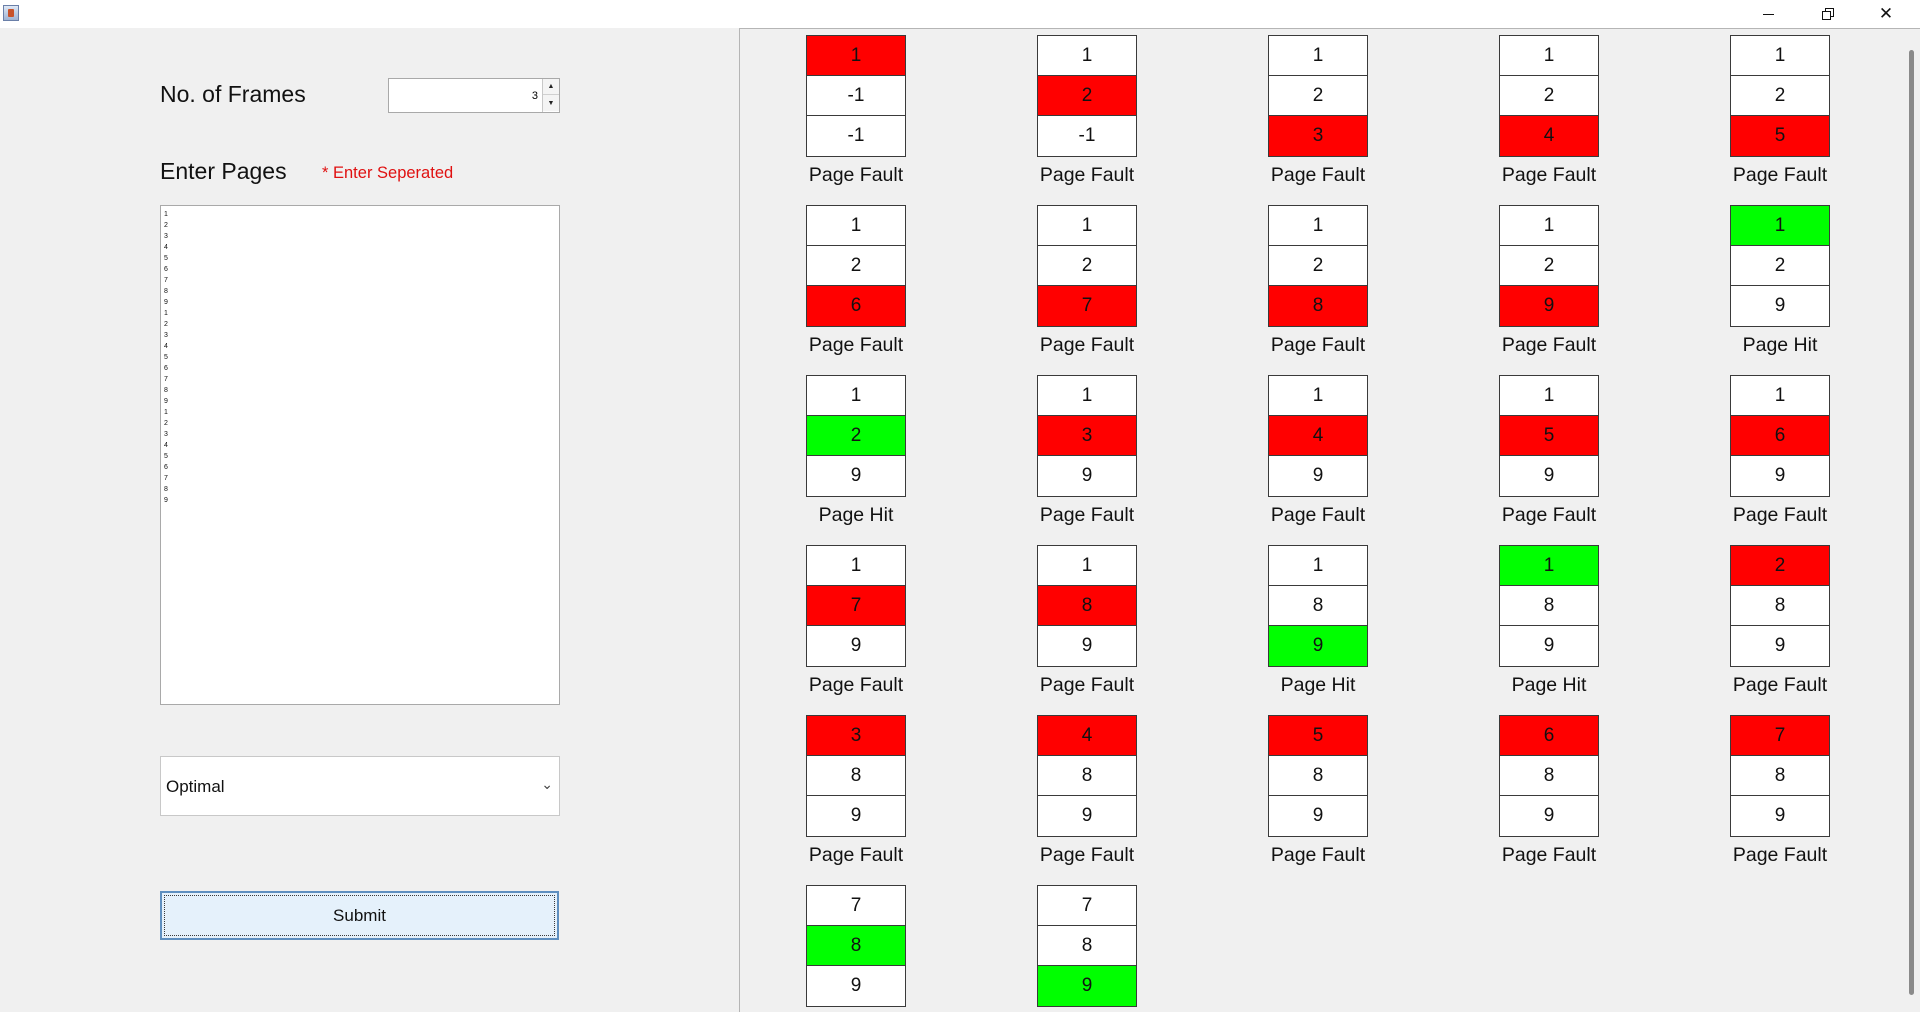 The height and width of the screenshot is (1012, 1920). What do you see at coordinates (166, 379) in the screenshot?
I see `page-line: 7` at bounding box center [166, 379].